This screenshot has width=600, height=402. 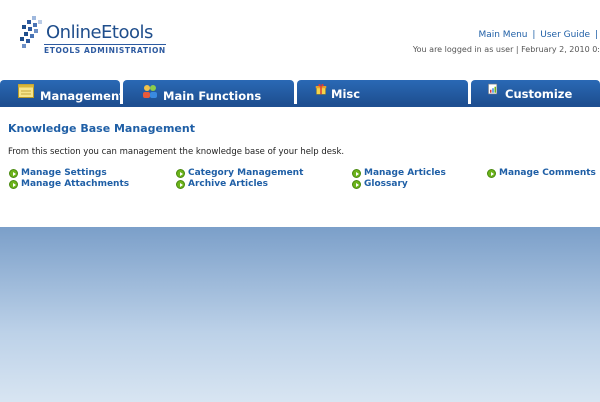 I want to click on tab-label: Misc, so click(x=346, y=94).